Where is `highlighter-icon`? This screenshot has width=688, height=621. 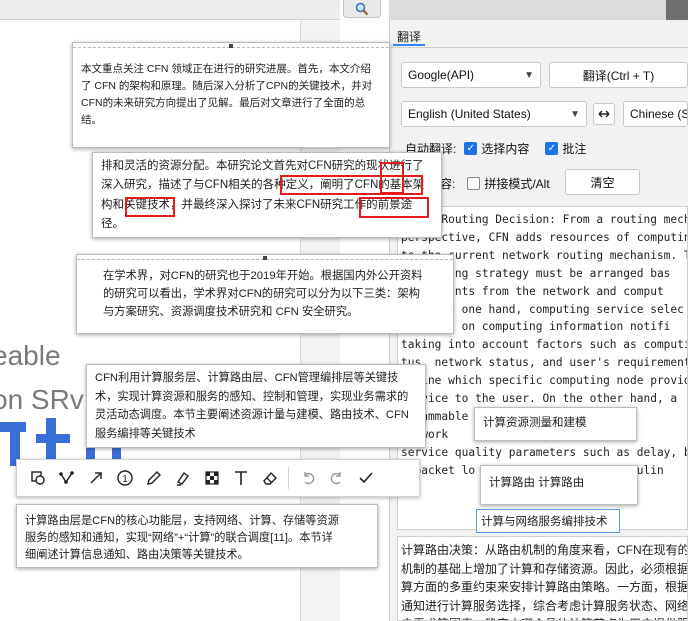
highlighter-icon is located at coordinates (182, 478).